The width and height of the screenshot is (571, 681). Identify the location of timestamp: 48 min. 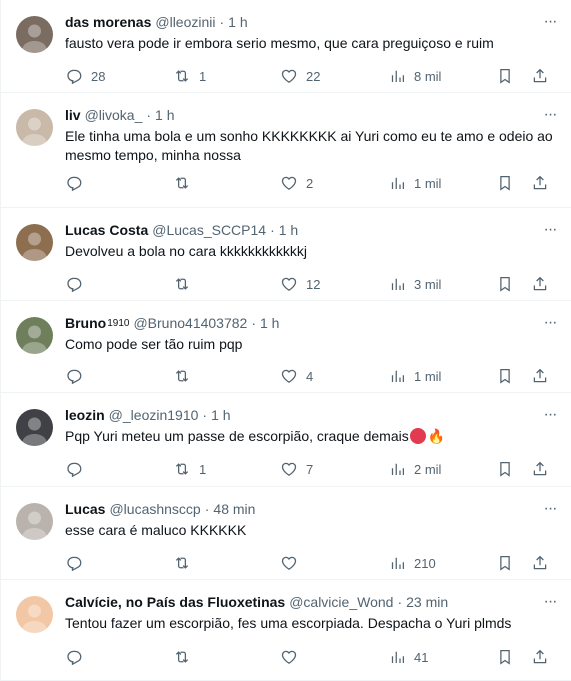
(234, 509).